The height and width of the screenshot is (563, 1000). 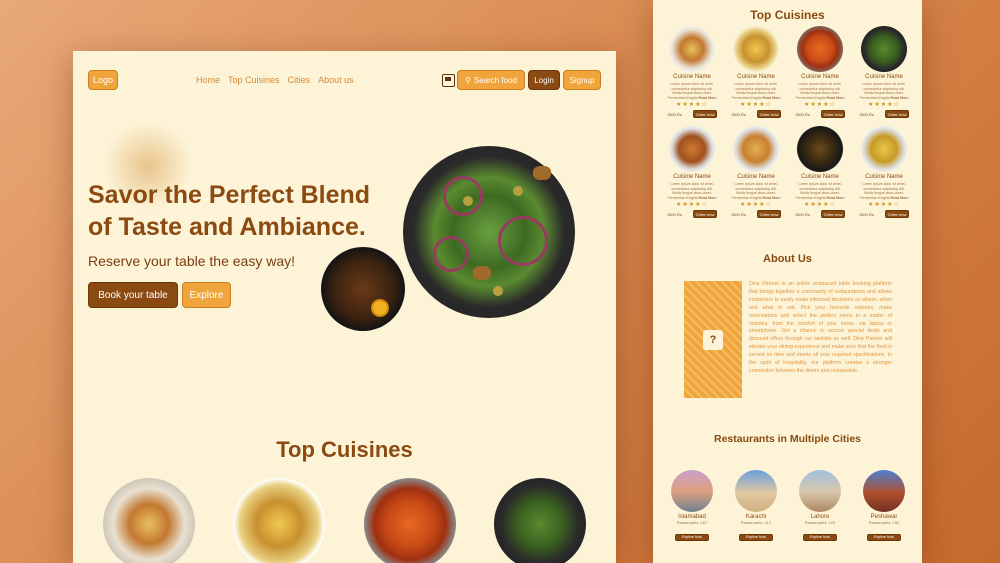 What do you see at coordinates (884, 506) in the screenshot?
I see `city-card-peshawar: Peshawar Restaurants: 150 Explore Now` at bounding box center [884, 506].